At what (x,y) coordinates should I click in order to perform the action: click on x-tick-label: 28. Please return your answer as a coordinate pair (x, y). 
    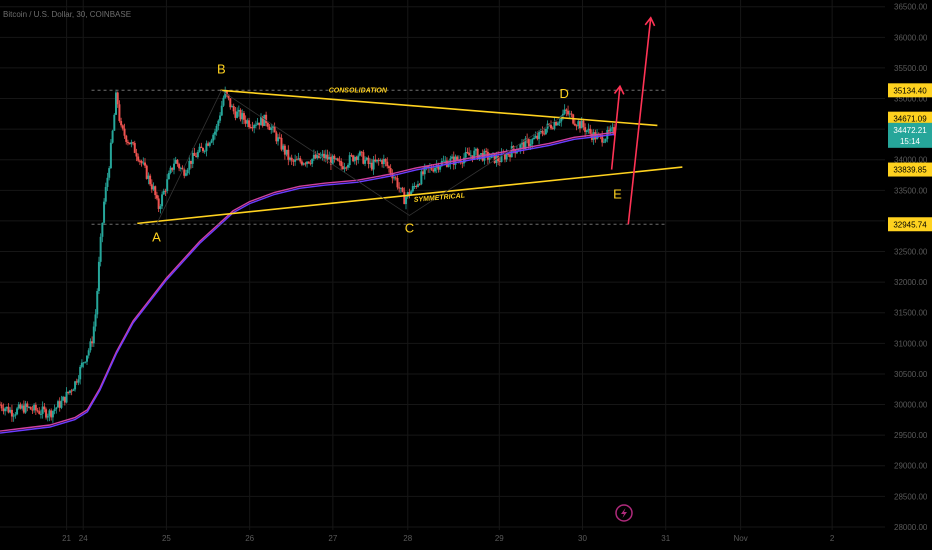
    Looking at the image, I should click on (407, 538).